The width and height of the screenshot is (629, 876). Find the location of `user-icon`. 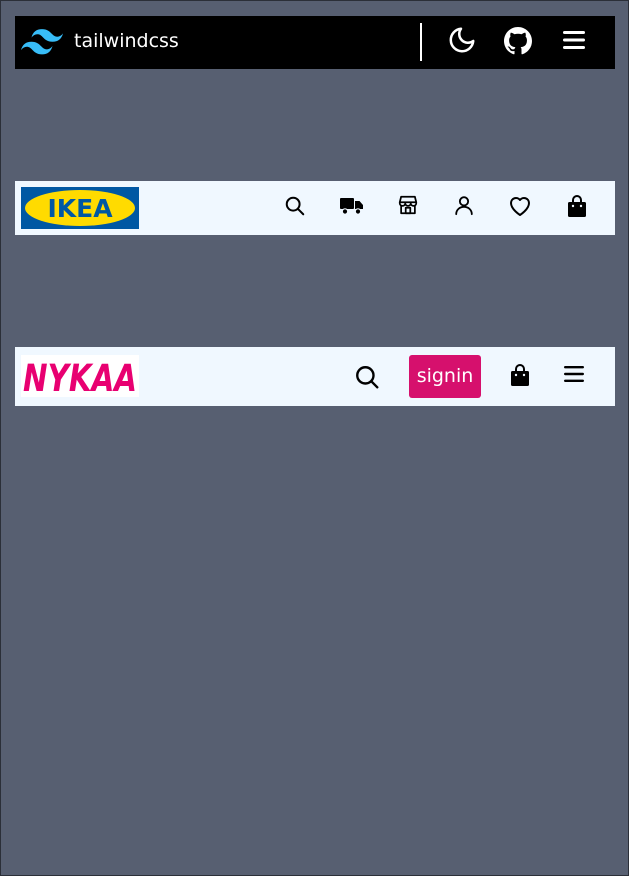

user-icon is located at coordinates (464, 205).